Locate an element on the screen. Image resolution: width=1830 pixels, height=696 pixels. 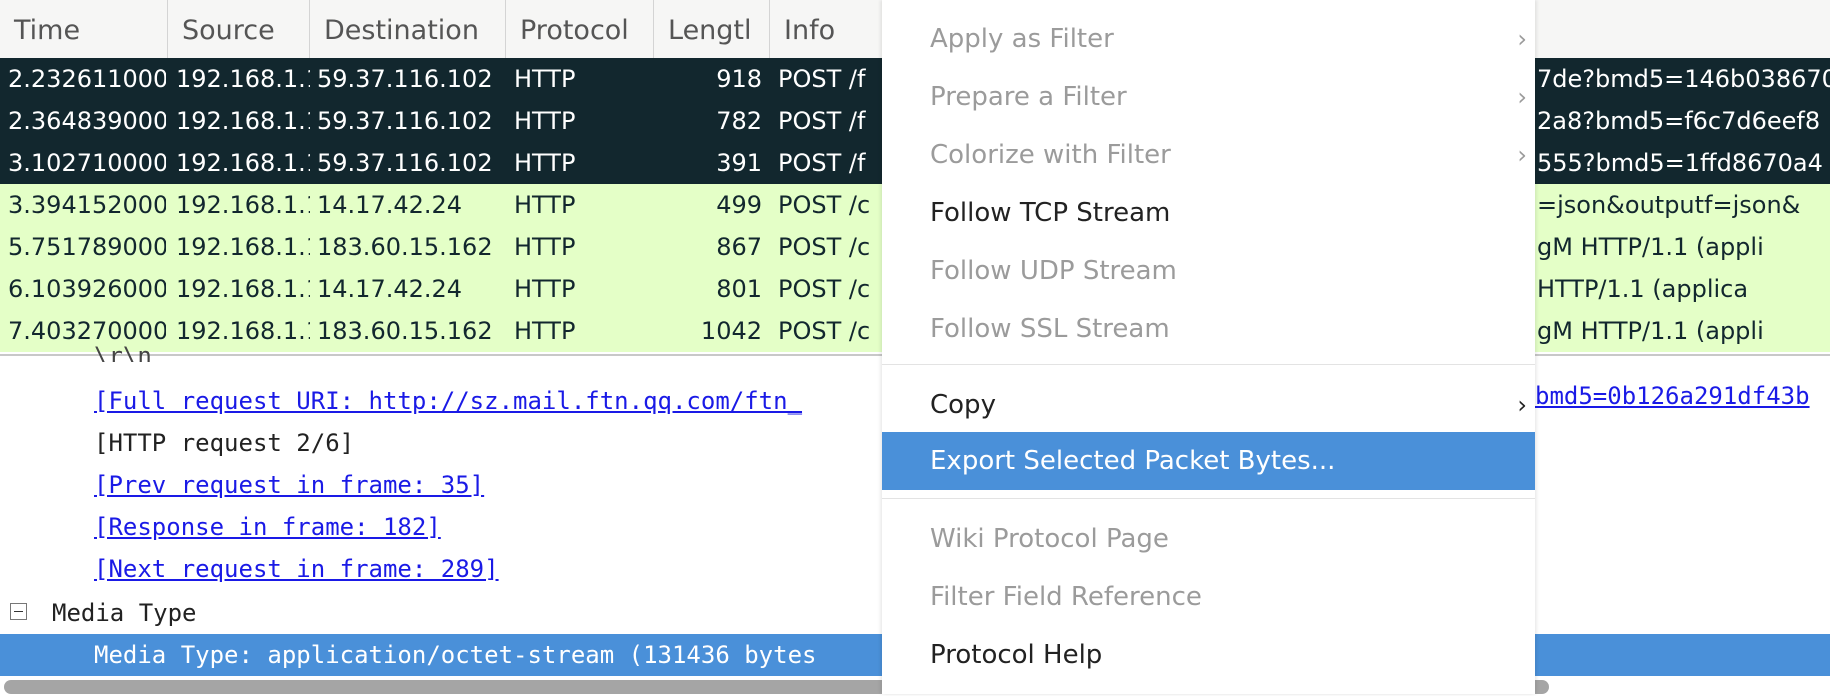
packet-info-tail: =json&outputf=json& is located at coordinates (1669, 205).